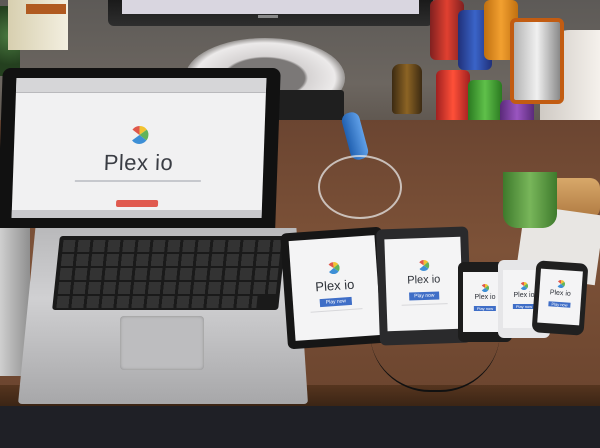 Image resolution: width=600 pixels, height=448 pixels. Describe the element at coordinates (141, 85) in the screenshot. I see `browser-toolbar` at that location.